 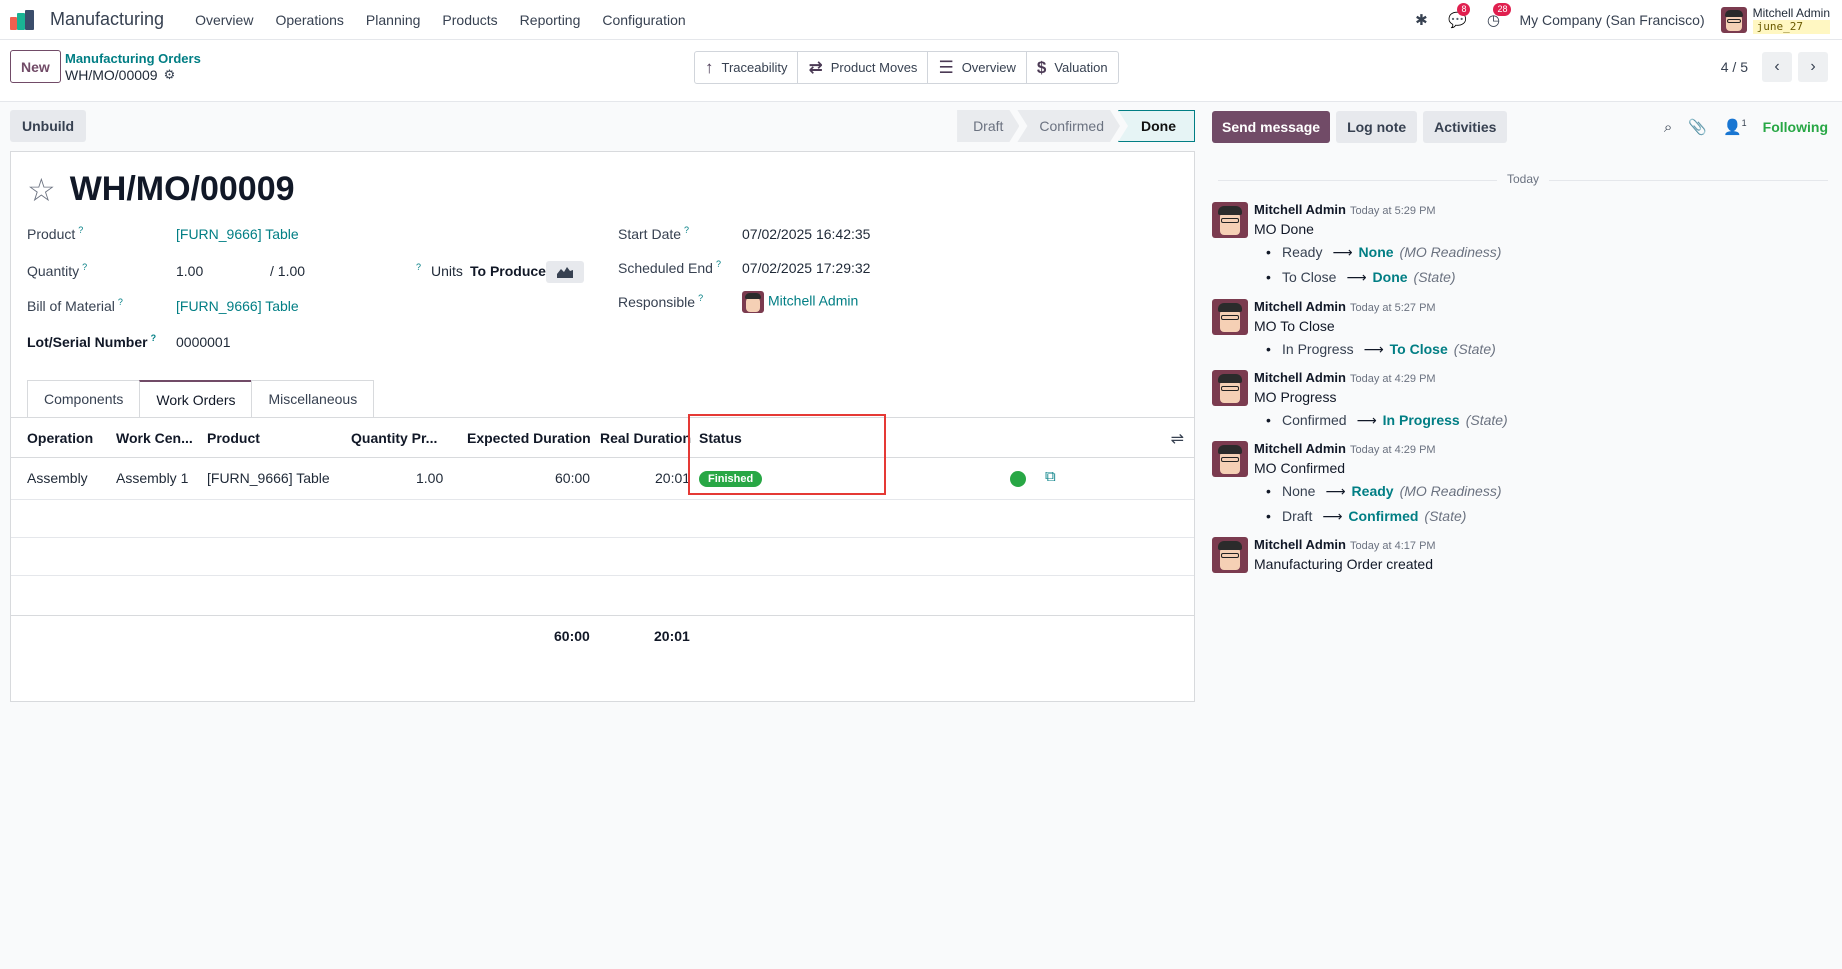 I want to click on bom-field: [FURN_9666] Table, so click(x=237, y=306).